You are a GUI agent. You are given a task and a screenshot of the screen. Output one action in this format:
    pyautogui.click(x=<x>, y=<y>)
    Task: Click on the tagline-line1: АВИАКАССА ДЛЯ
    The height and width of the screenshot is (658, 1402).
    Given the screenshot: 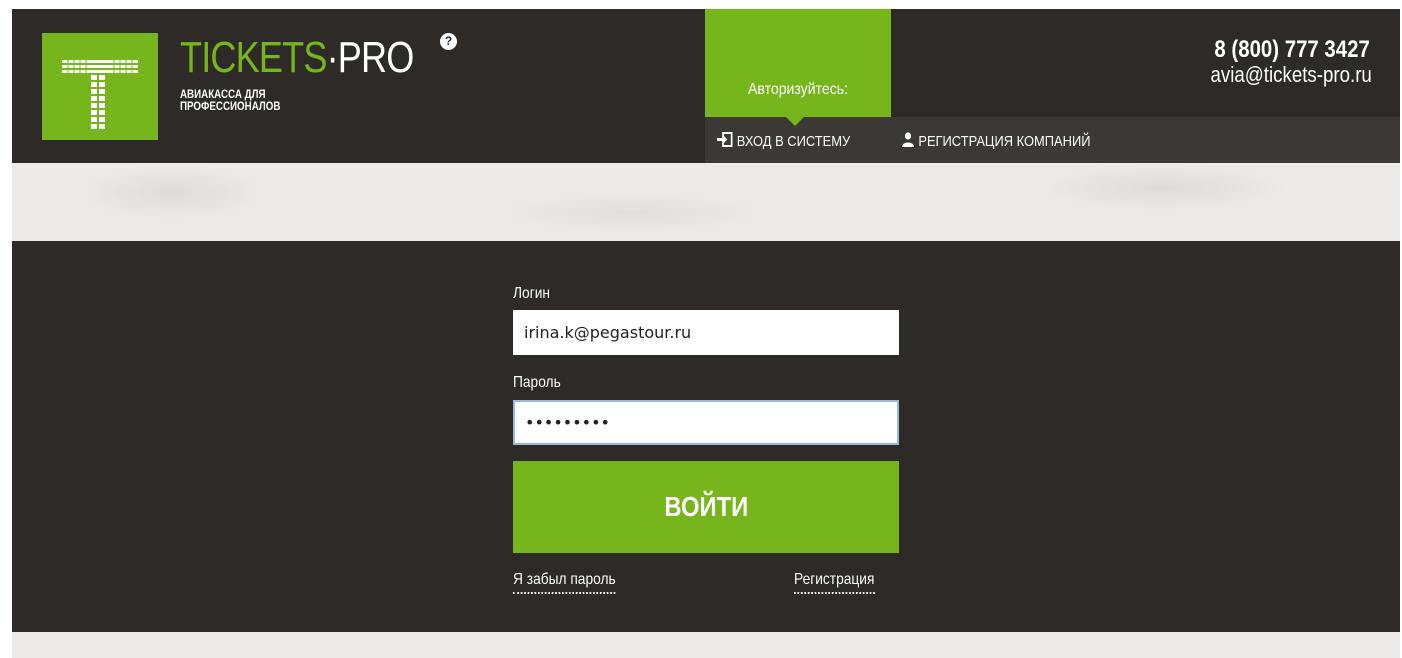 What is the action you would take?
    pyautogui.click(x=223, y=95)
    